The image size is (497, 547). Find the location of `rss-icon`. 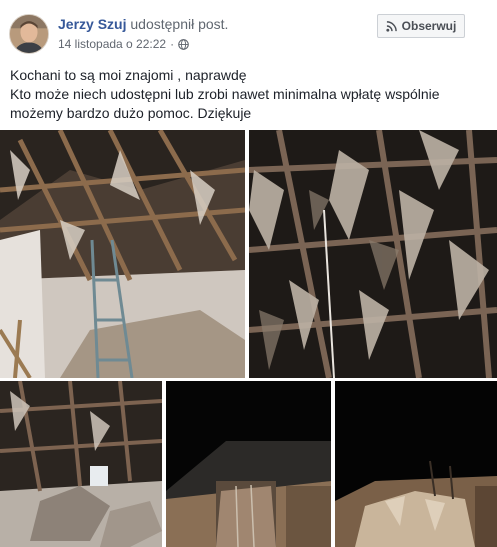

rss-icon is located at coordinates (391, 26).